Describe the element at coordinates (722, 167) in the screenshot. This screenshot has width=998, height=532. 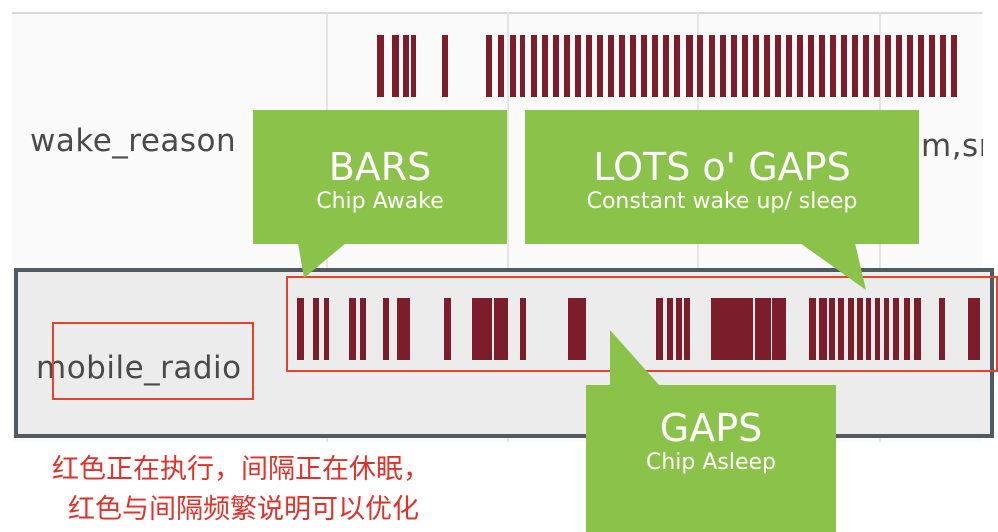
I see `lots-of-gaps-callout-title: LOTS o' GAPS` at that location.